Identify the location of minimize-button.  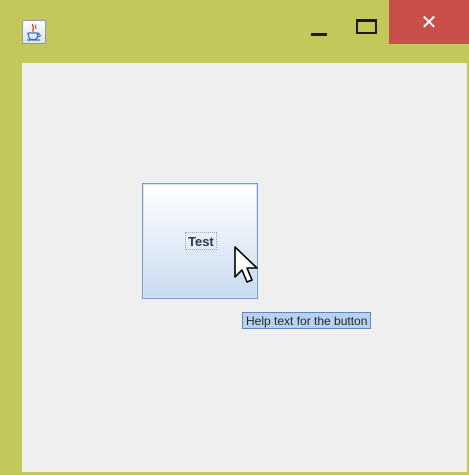
(320, 22).